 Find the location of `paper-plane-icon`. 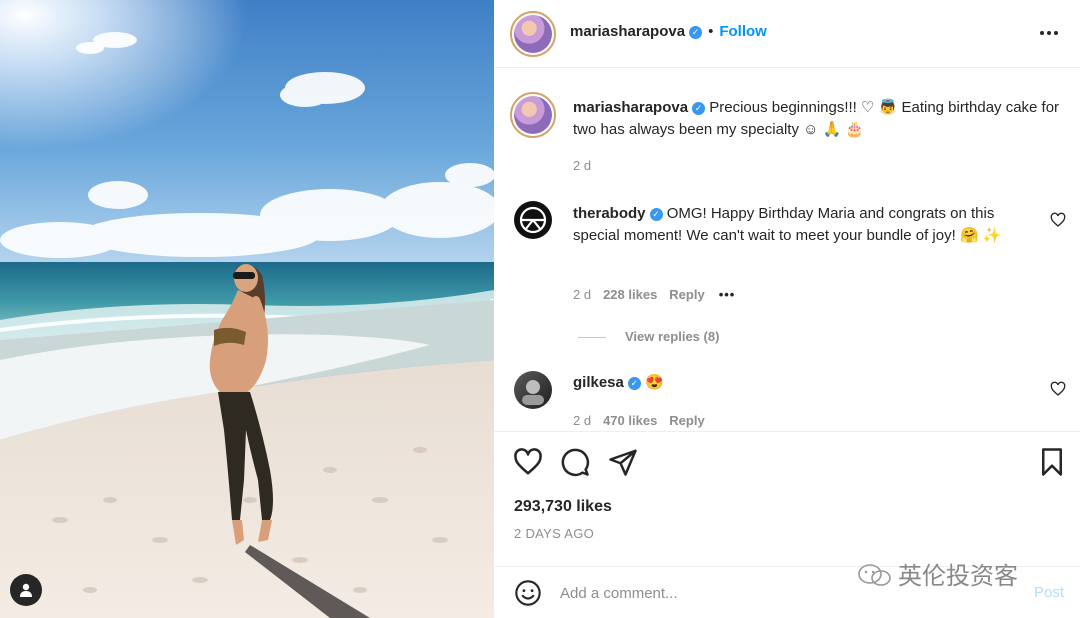

paper-plane-icon is located at coordinates (623, 462).